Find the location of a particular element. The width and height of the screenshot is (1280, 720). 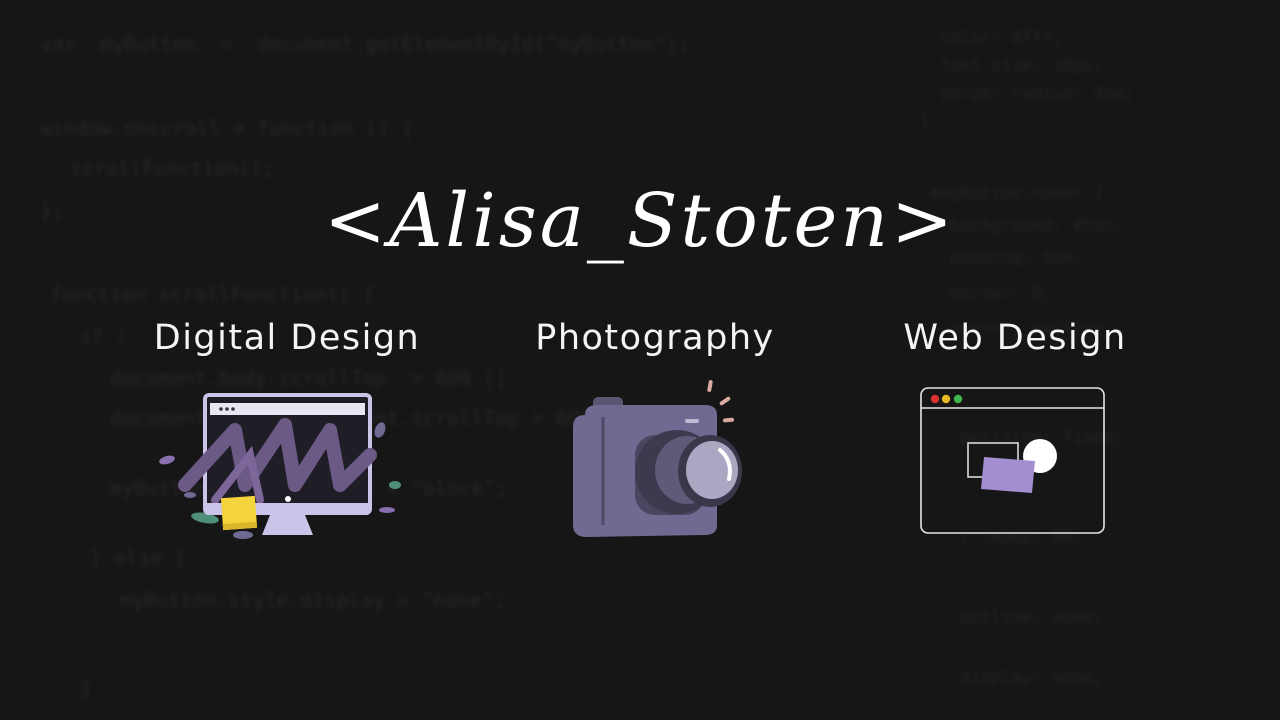

computer-monitor-art-icon is located at coordinates (280, 469).